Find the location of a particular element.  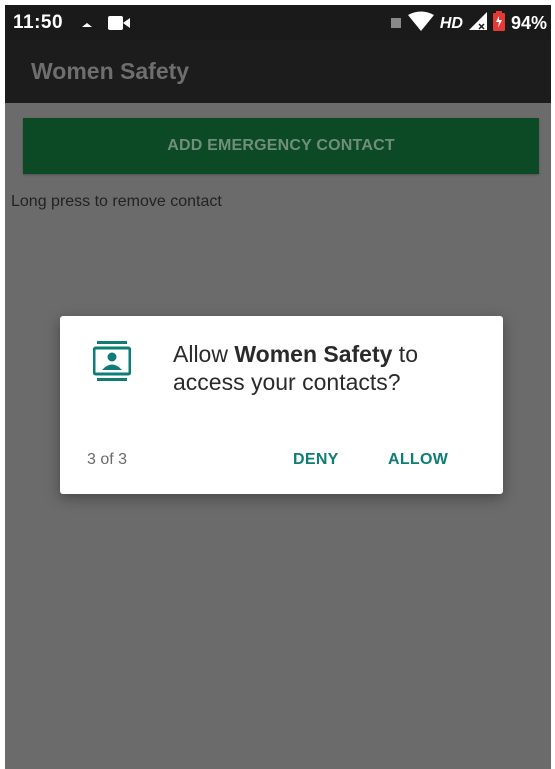

permission-app-name: Women Safety is located at coordinates (313, 354).